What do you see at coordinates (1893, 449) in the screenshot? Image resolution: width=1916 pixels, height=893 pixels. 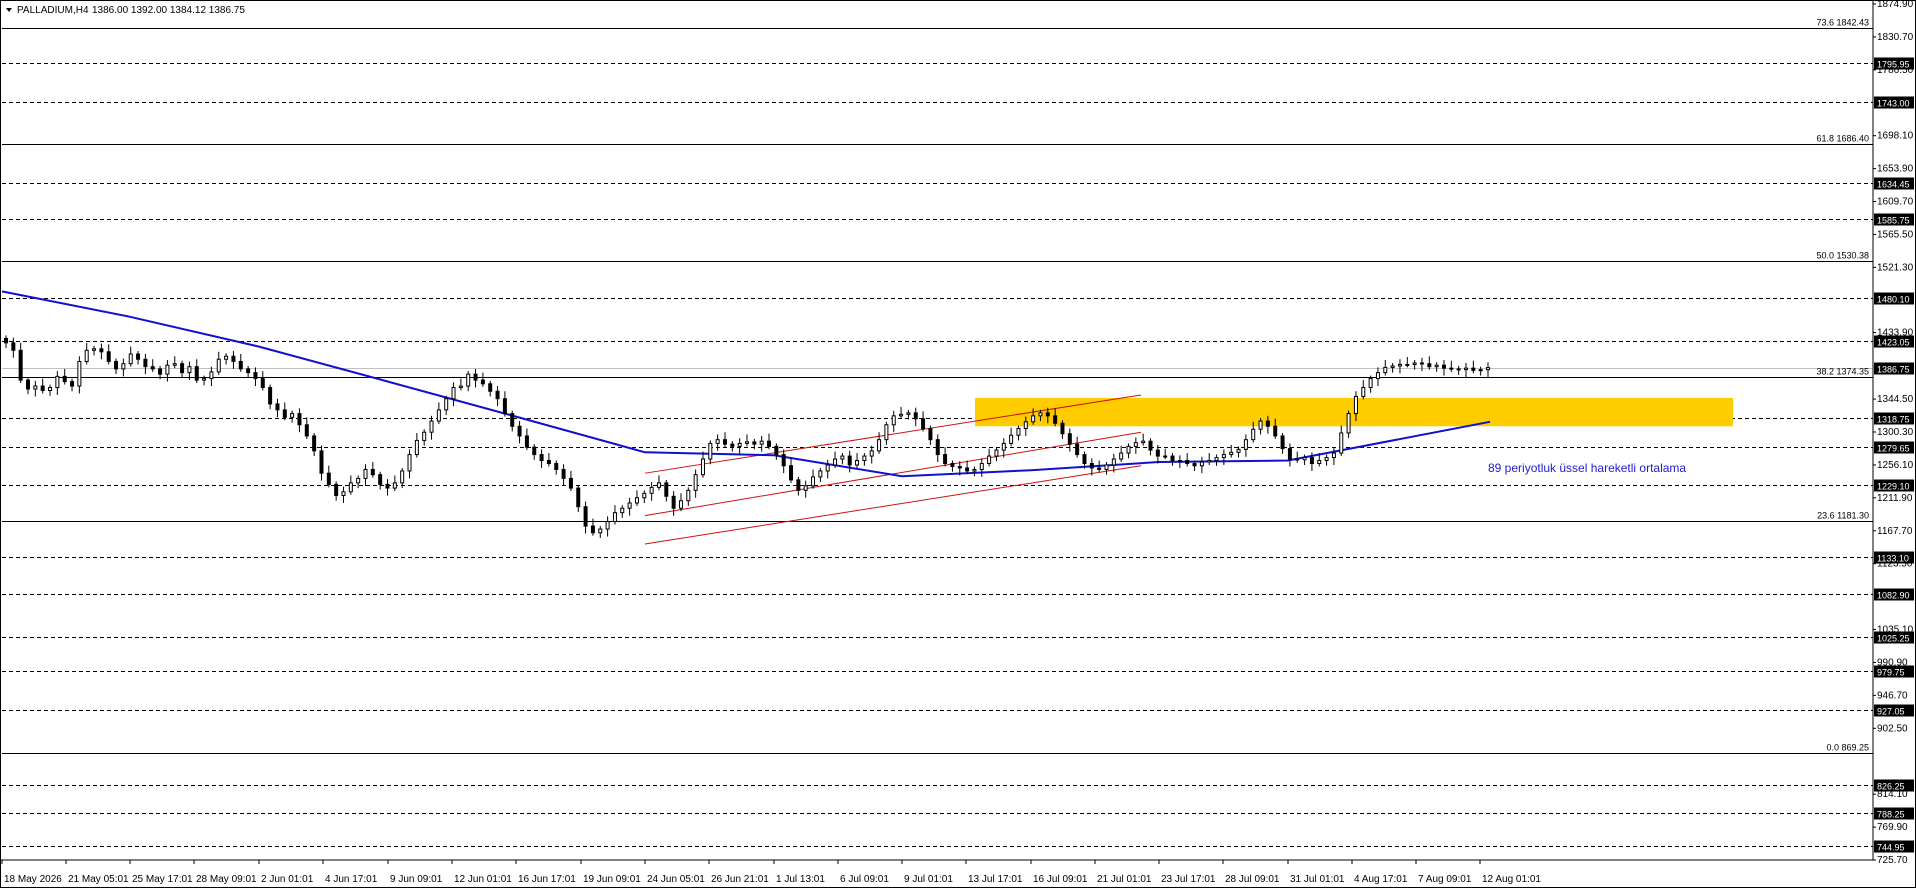 I see `level-price-label: 1279.65` at bounding box center [1893, 449].